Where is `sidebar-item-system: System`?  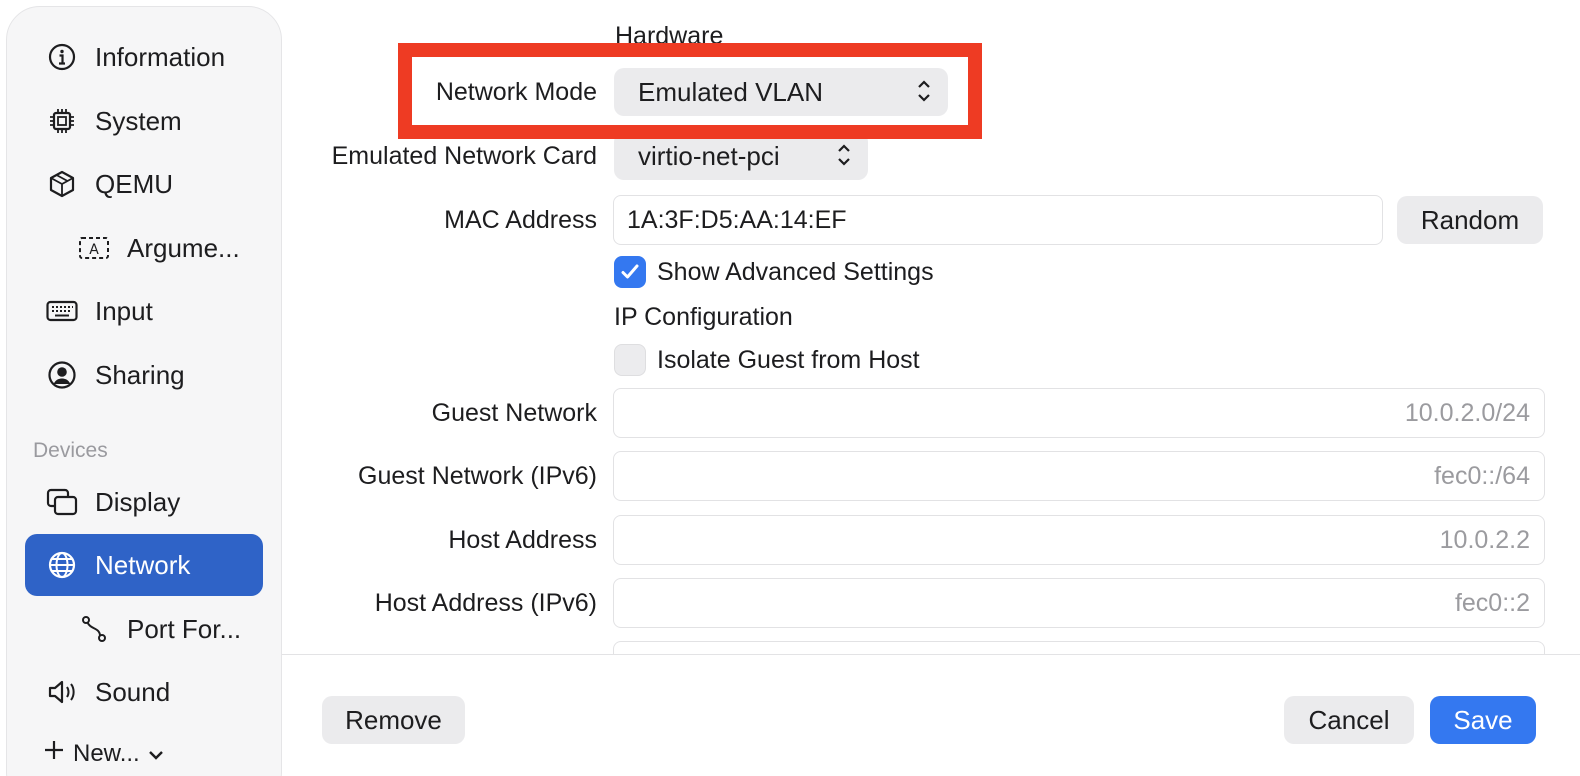 sidebar-item-system: System is located at coordinates (144, 121).